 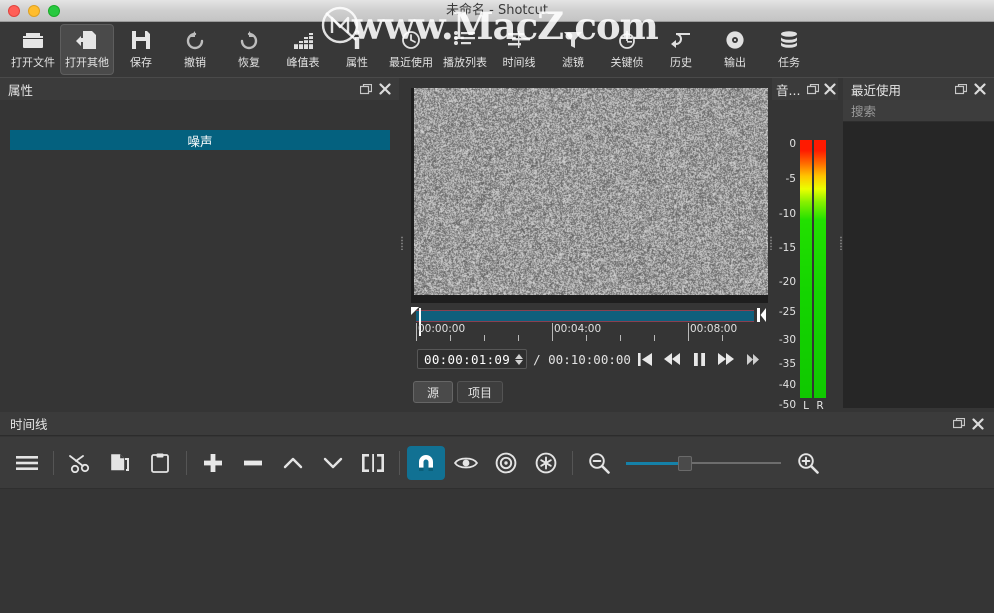 I want to click on toolbar-undo: 撤销, so click(x=195, y=49).